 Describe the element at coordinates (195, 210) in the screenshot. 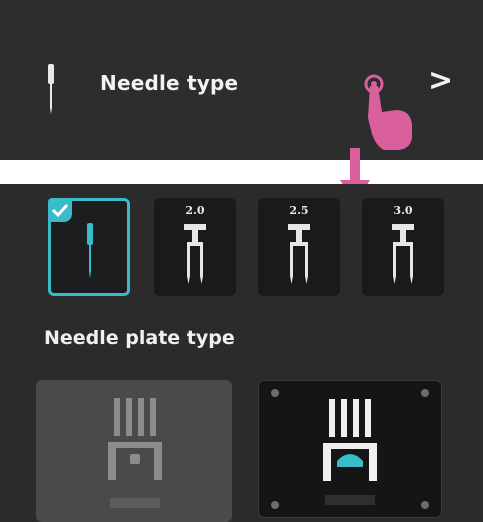

I see `needle-width-label: 2.0` at that location.